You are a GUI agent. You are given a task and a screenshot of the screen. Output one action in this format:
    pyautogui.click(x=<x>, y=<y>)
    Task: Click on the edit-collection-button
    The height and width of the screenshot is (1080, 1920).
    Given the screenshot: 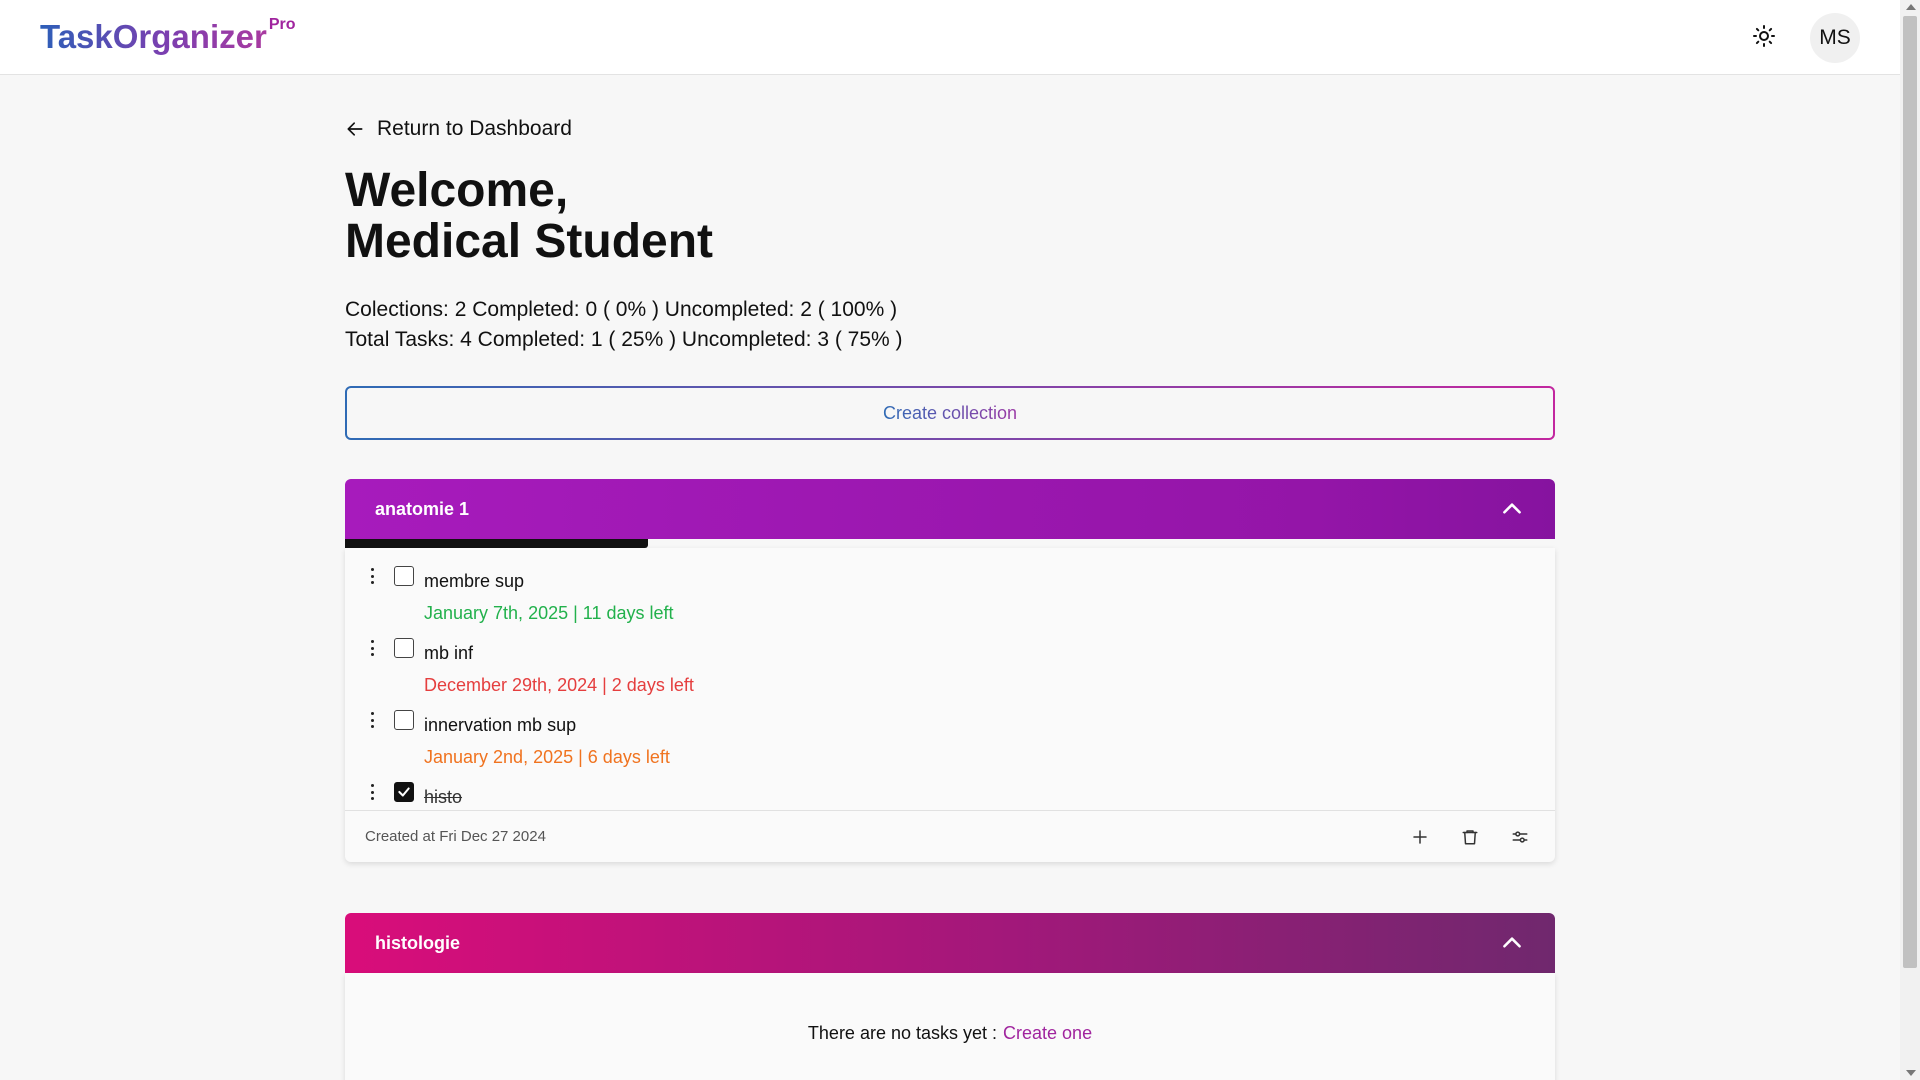 What is the action you would take?
    pyautogui.click(x=1520, y=837)
    